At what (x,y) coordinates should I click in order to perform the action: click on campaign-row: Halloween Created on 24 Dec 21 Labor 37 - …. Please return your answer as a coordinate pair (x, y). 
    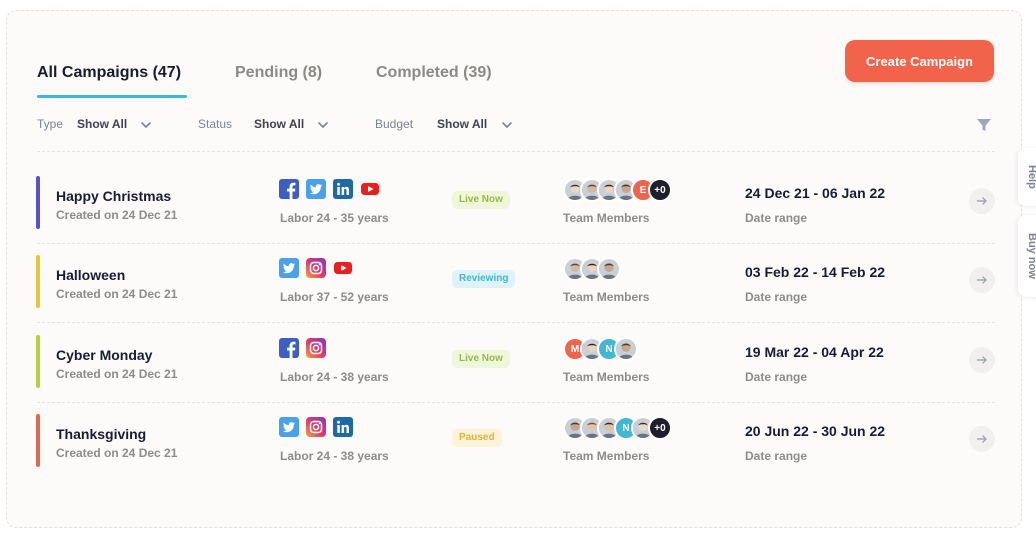
    Looking at the image, I should click on (515, 283).